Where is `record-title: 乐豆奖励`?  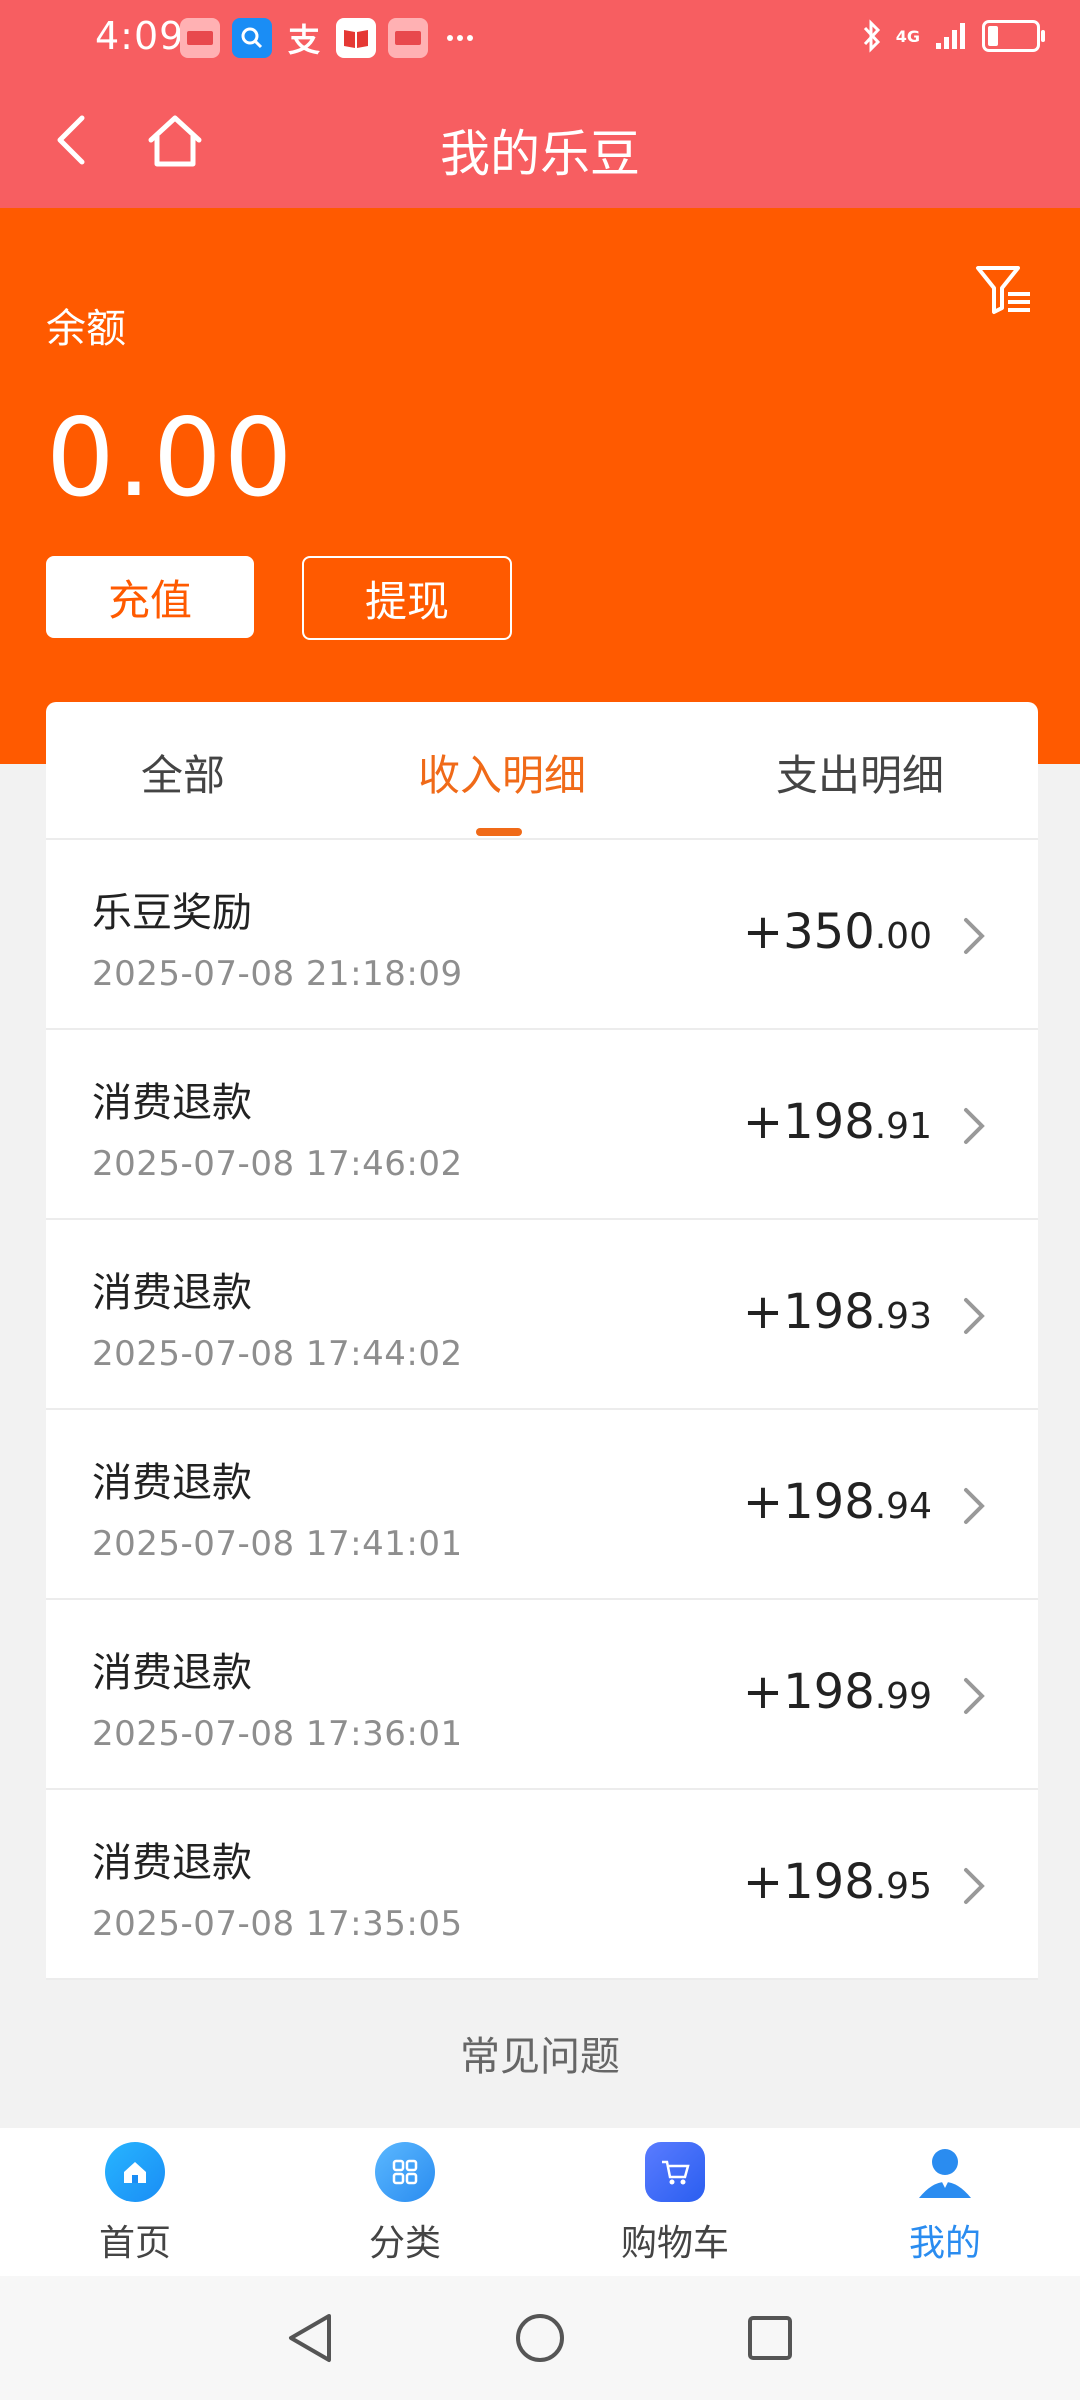
record-title: 乐豆奖励 is located at coordinates (172, 913).